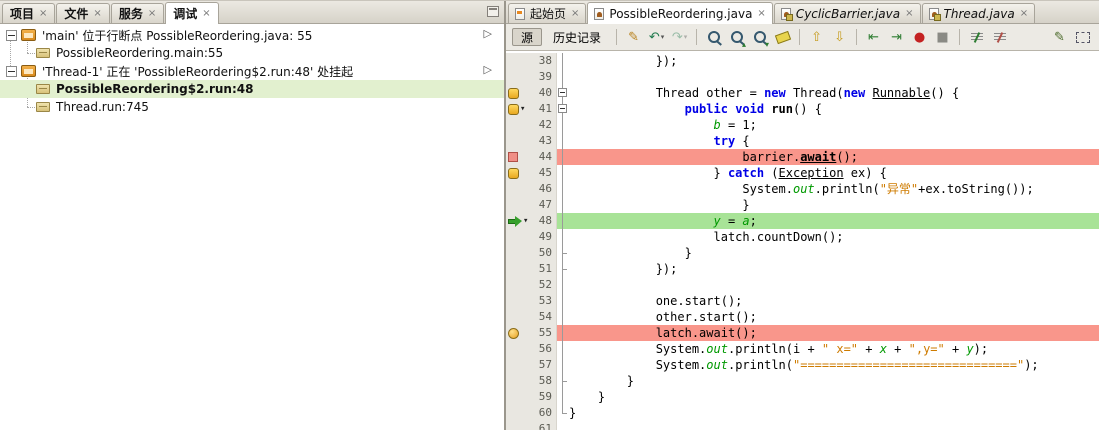 This screenshot has height=430, width=1099. Describe the element at coordinates (839, 37) in the screenshot. I see `next-bookmark-icon: ⇩` at that location.